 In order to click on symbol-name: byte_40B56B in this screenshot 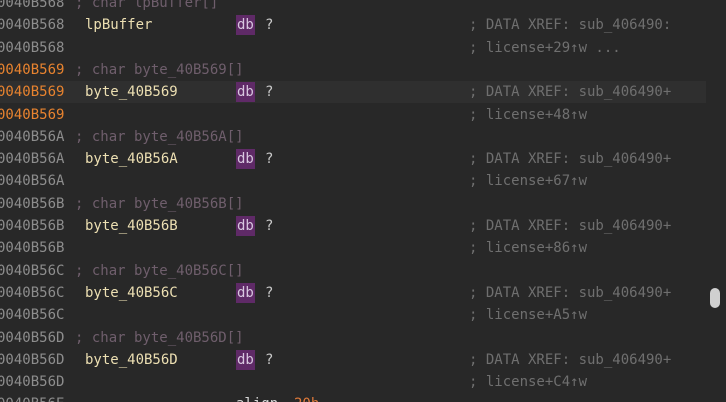, I will do `click(131, 226)`.